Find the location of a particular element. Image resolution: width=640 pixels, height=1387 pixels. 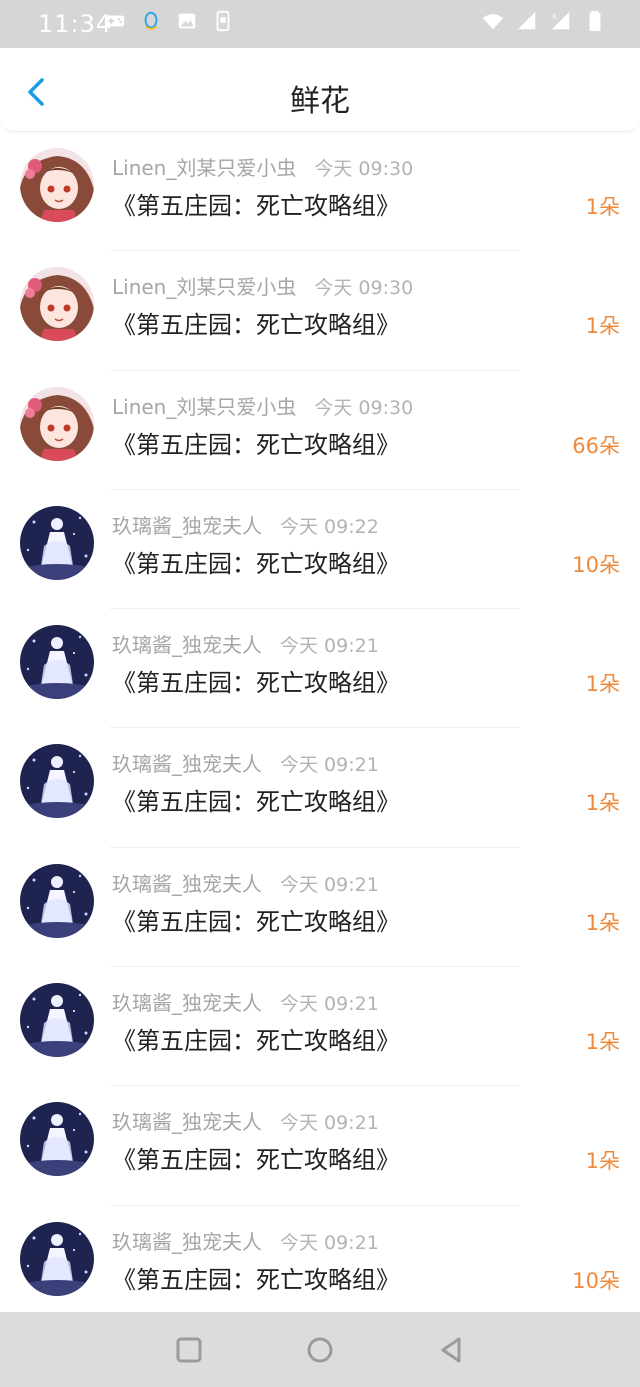

signal-icon is located at coordinates (526, 20).